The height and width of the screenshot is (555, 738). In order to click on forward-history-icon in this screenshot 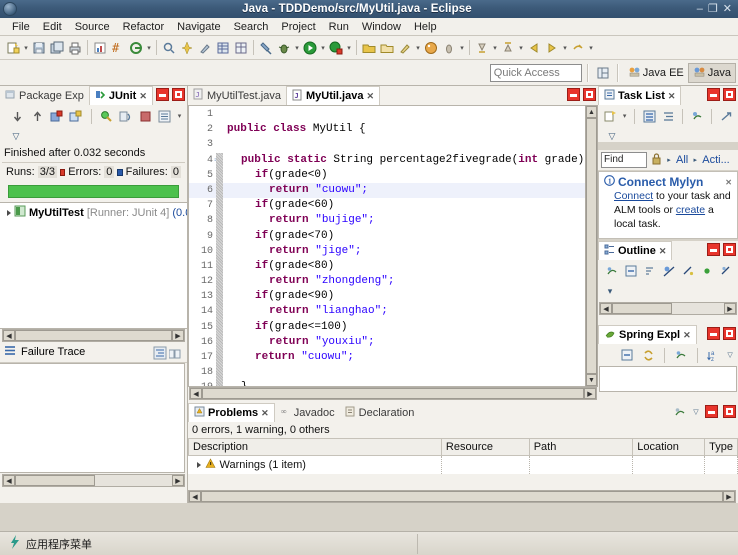, I will do `click(578, 48)`.